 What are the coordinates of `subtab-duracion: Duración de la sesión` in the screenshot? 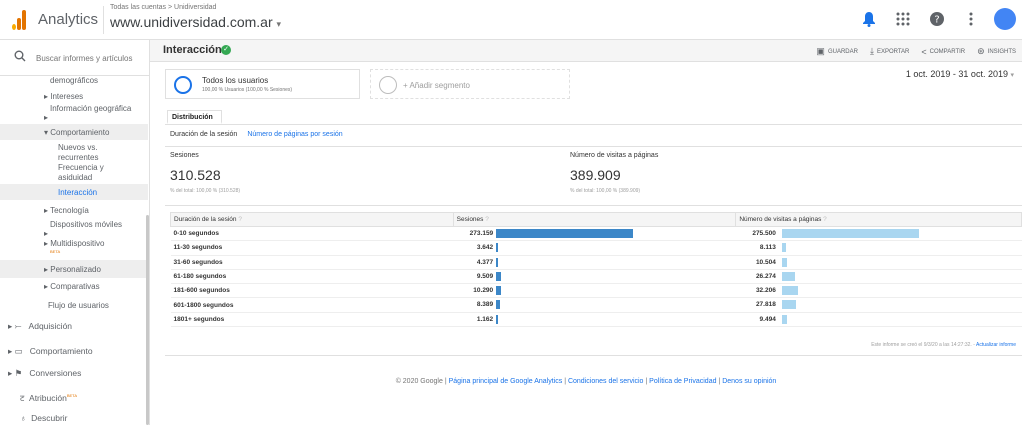 It's located at (203, 134).